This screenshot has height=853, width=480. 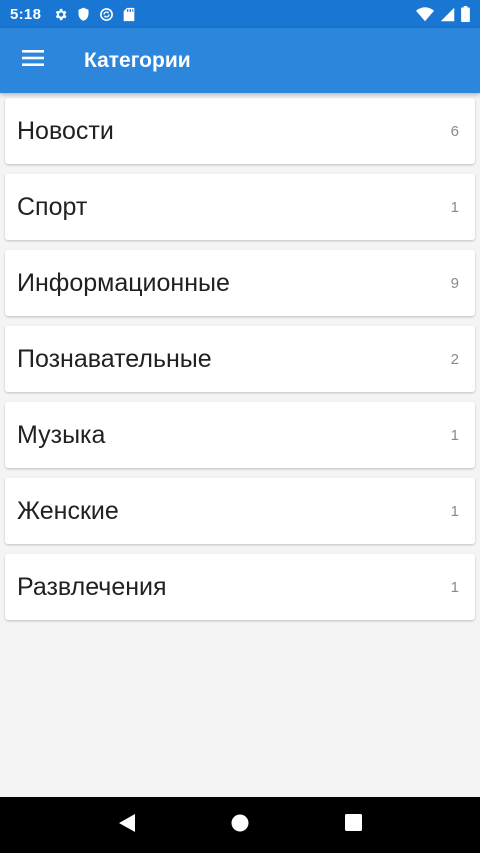 I want to click on cellular-signal-icon, so click(x=447, y=14).